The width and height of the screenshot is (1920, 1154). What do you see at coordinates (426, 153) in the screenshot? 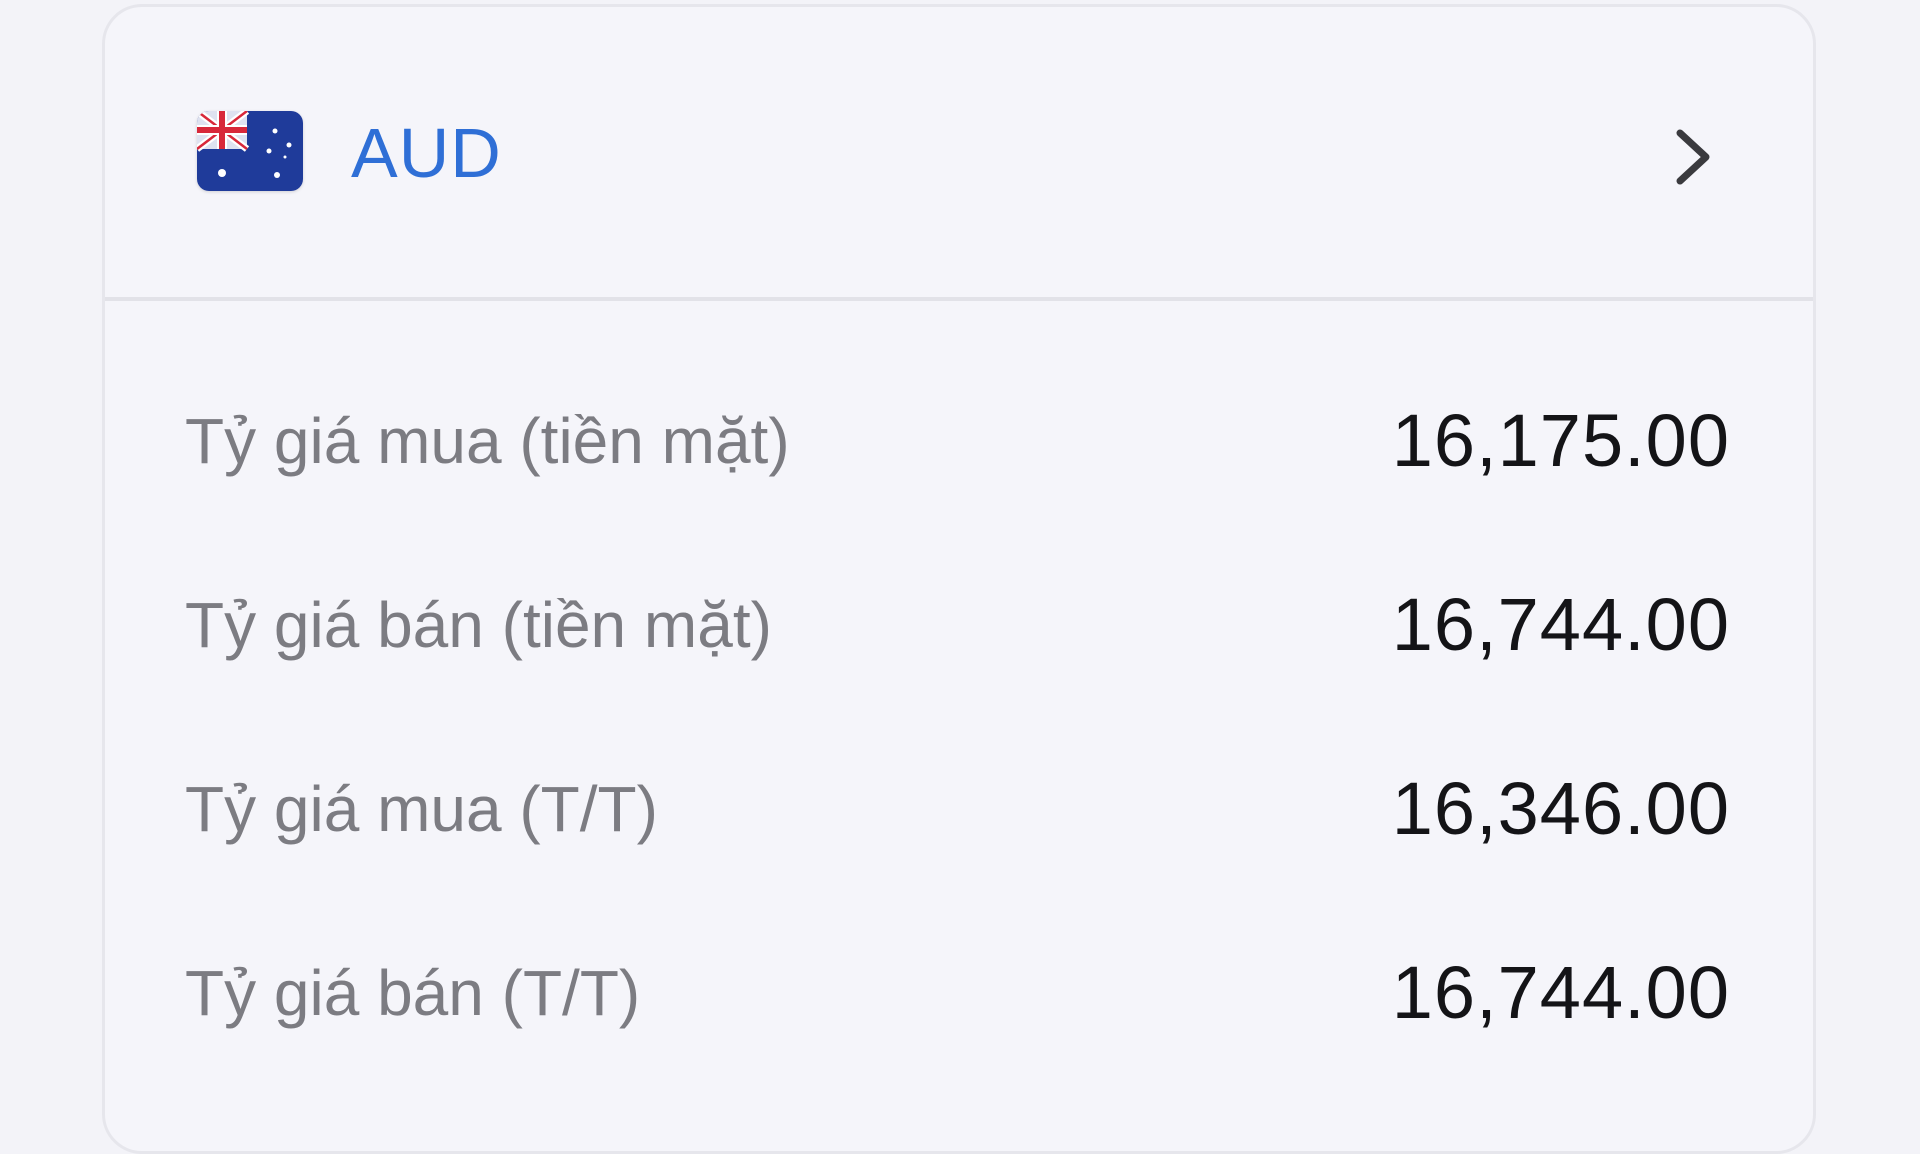
I see `currency-code: AUD` at bounding box center [426, 153].